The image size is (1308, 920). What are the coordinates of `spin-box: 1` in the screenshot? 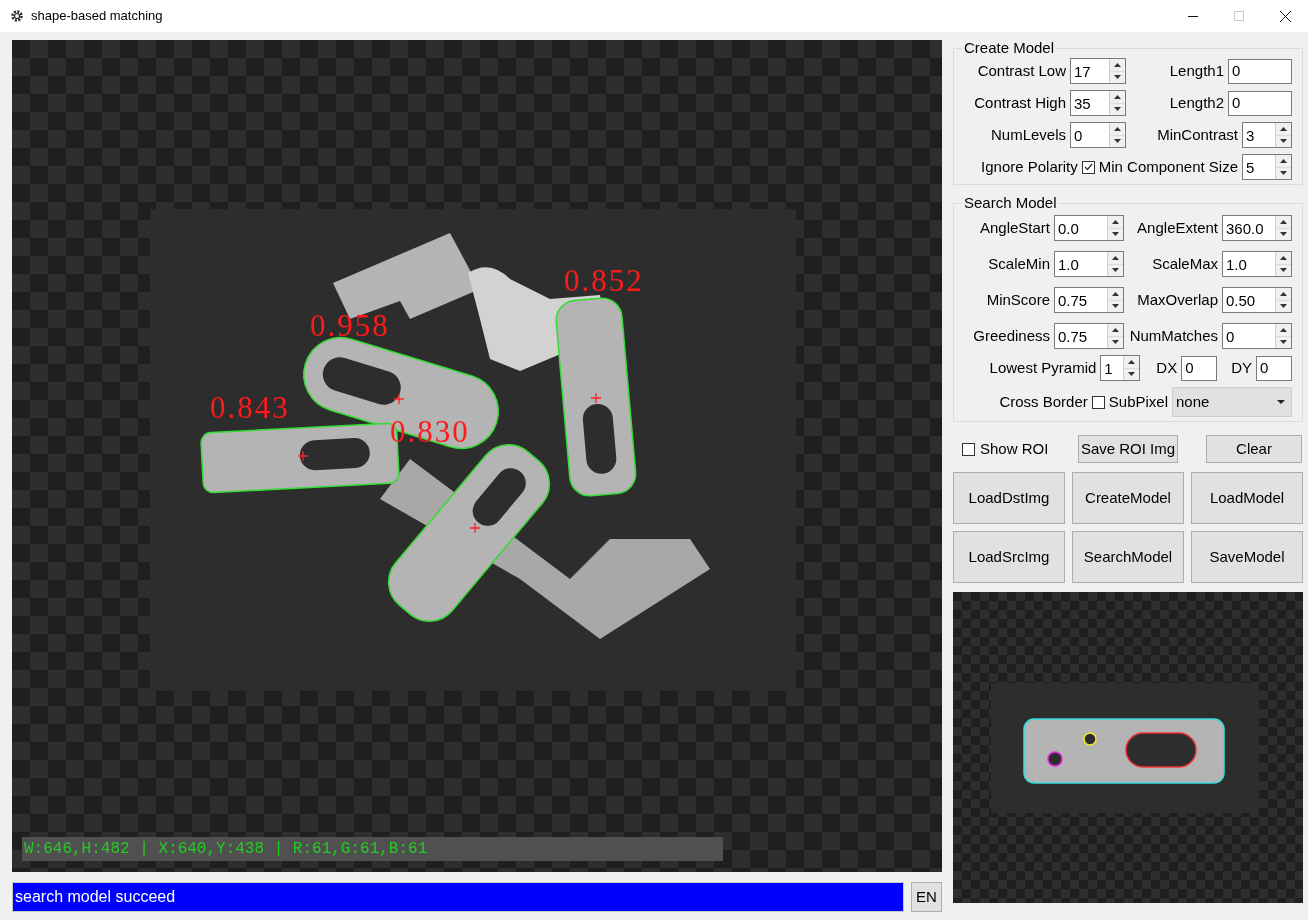 It's located at (1120, 368).